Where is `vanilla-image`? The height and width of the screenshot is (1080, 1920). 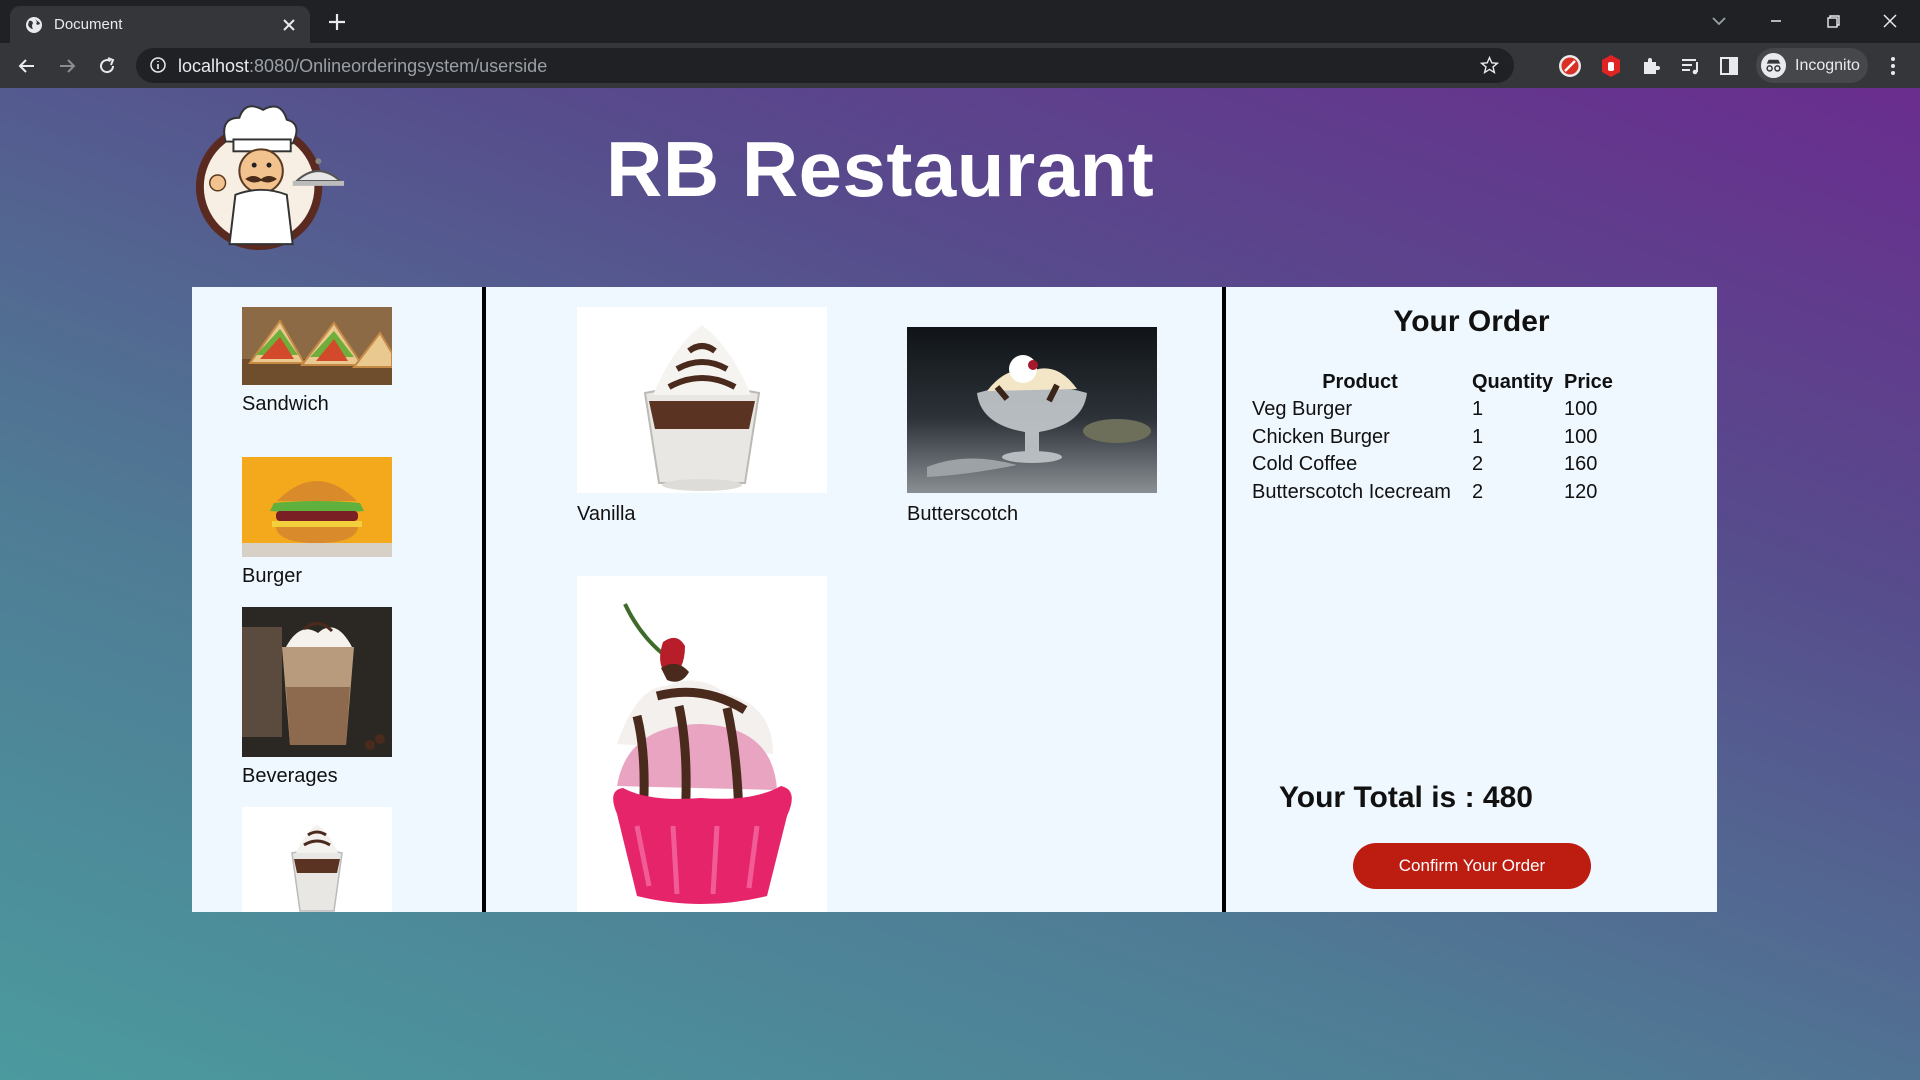 vanilla-image is located at coordinates (702, 400).